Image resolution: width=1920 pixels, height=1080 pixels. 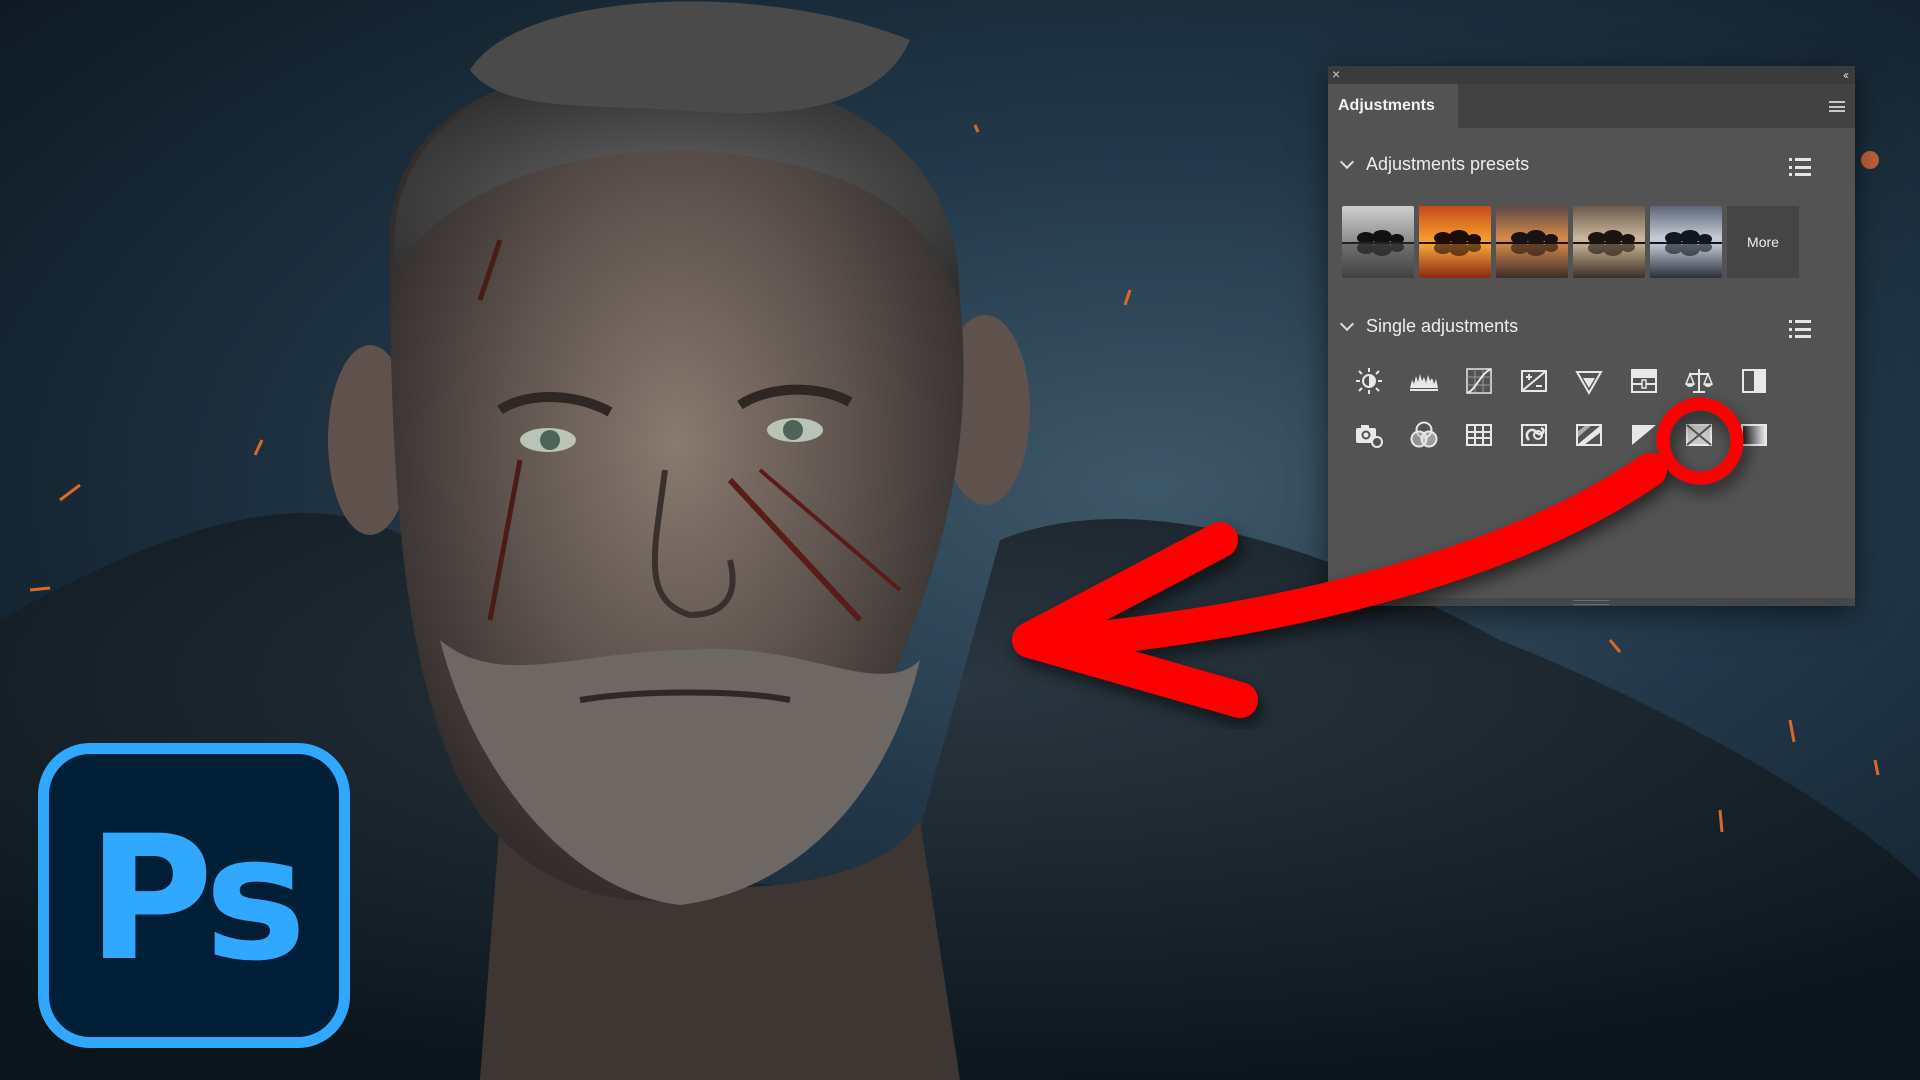 I want to click on preset-thumbnail-dusk, so click(x=1532, y=242).